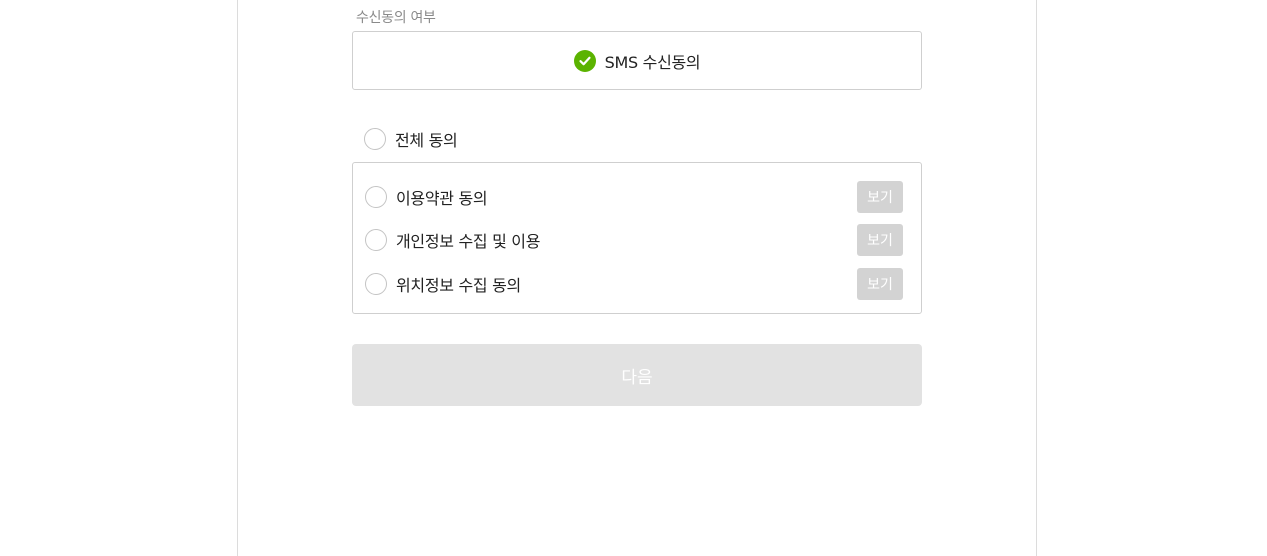  Describe the element at coordinates (426, 140) in the screenshot. I see `agree-all-label: 전체 동의` at that location.